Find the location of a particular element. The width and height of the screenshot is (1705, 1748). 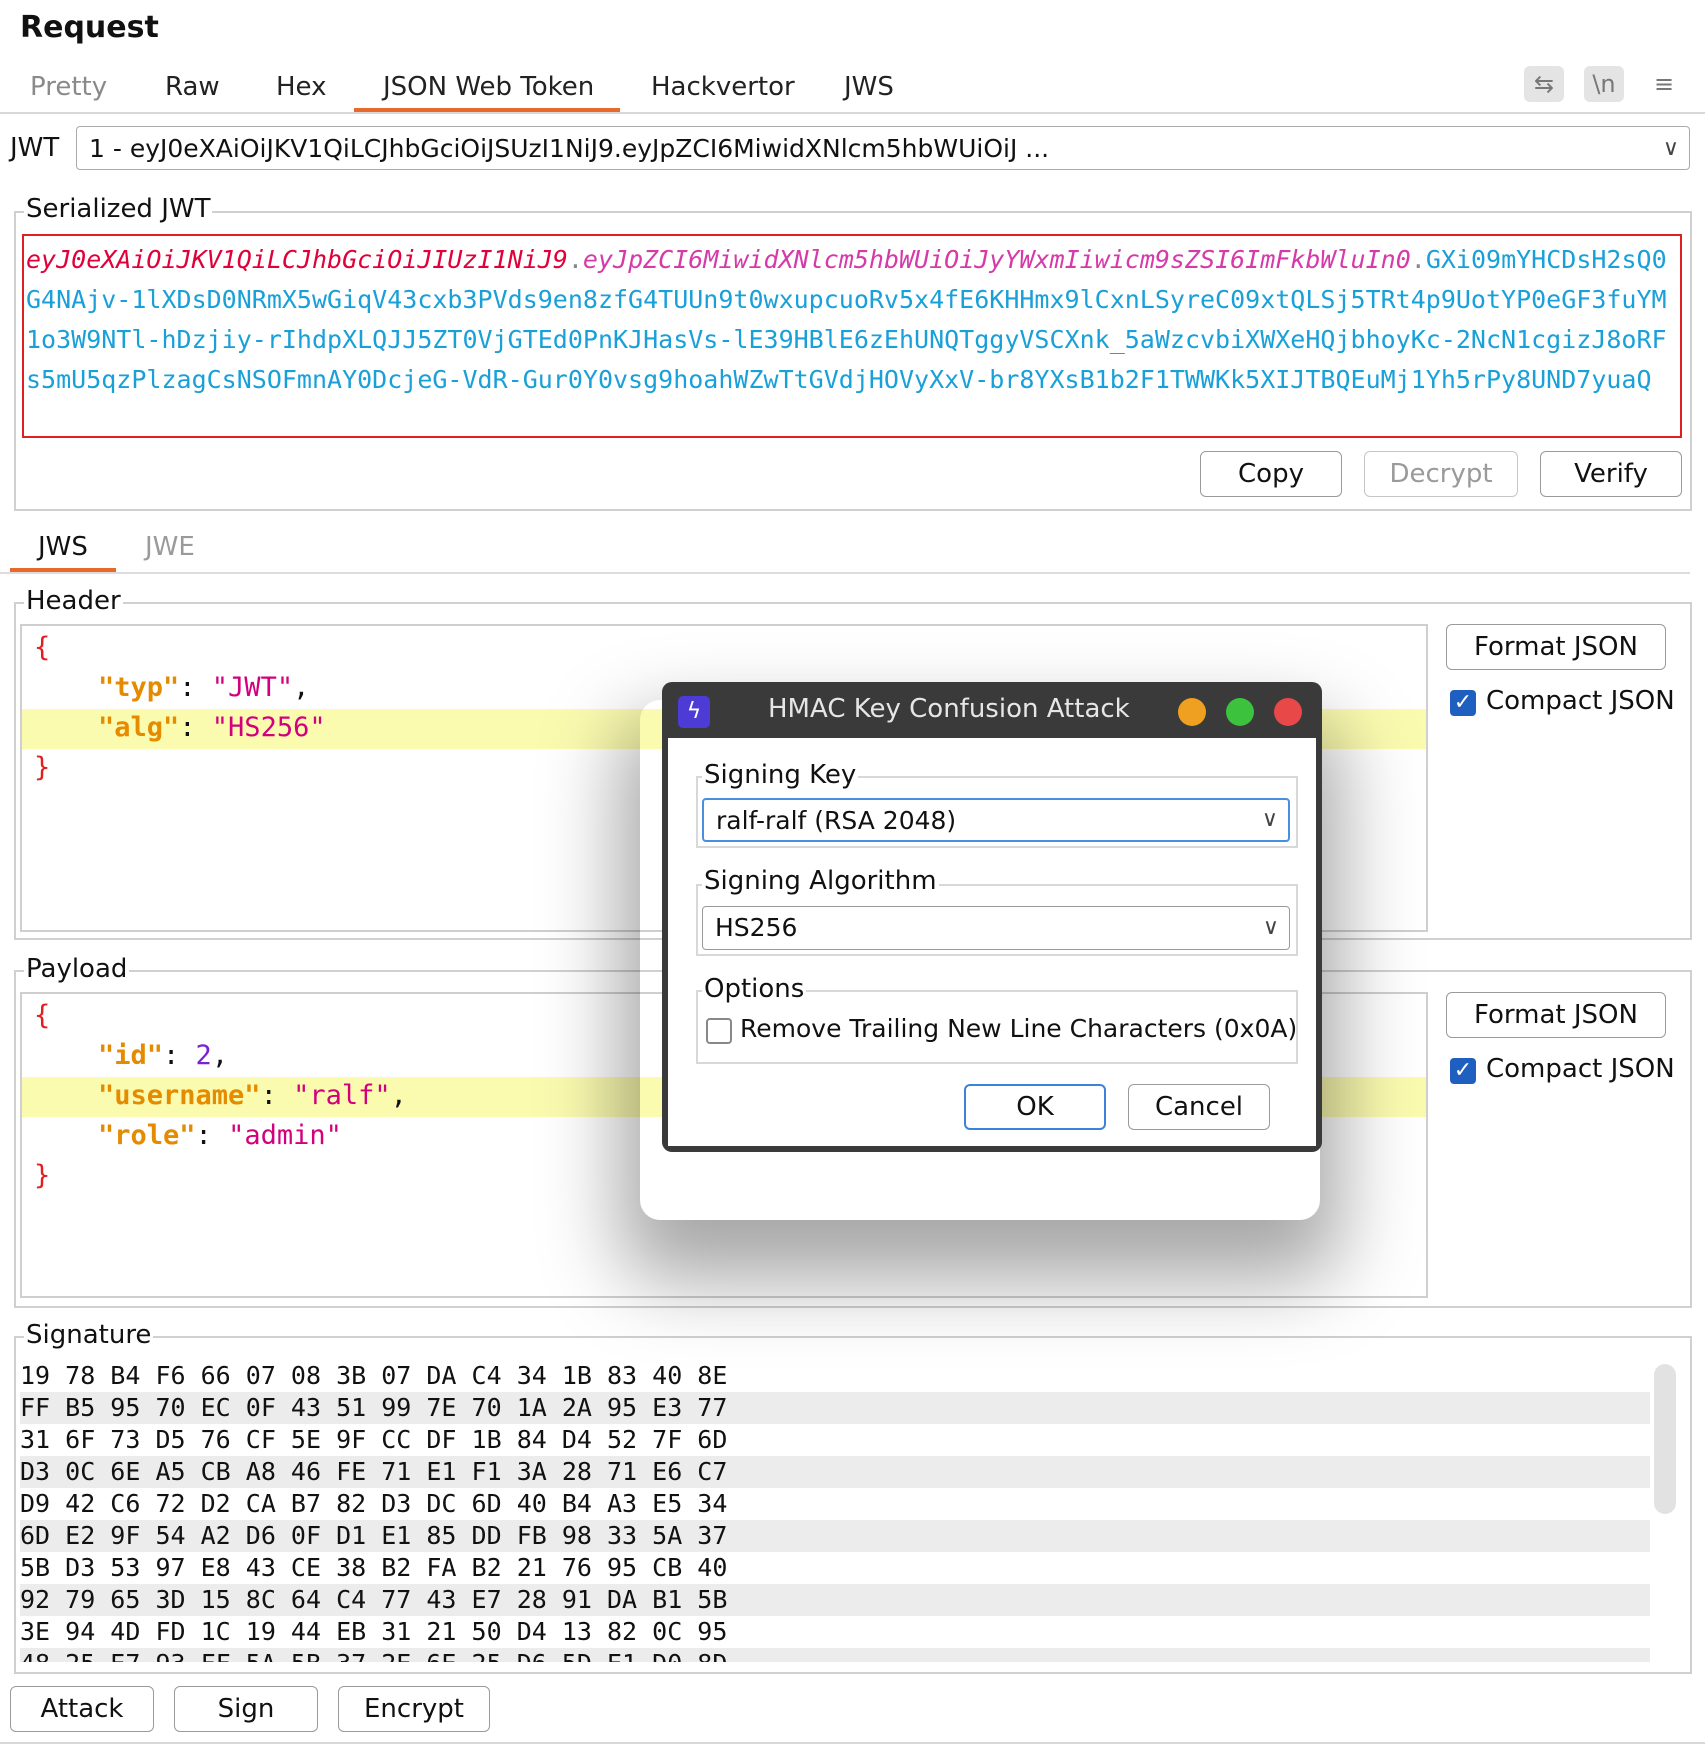

tab-hex: Hex is located at coordinates (301, 87).